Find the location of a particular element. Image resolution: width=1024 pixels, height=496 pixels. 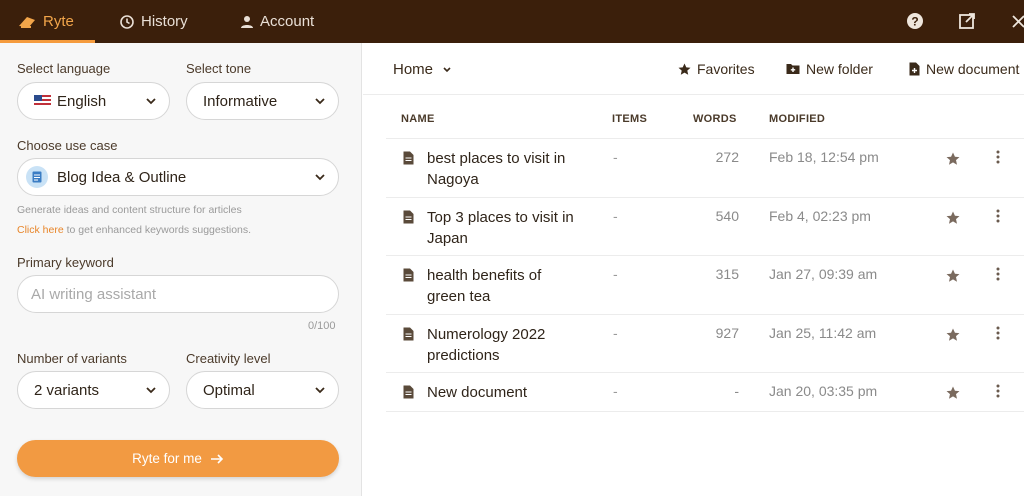

folder-plus-icon is located at coordinates (793, 69).